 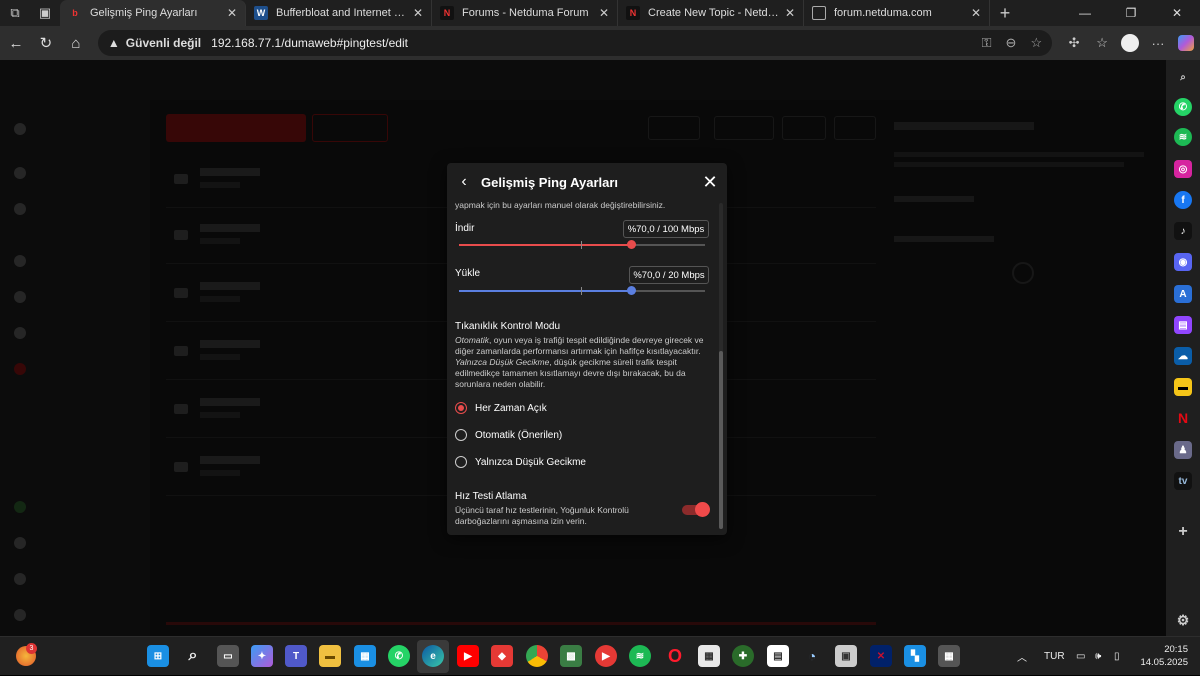 What do you see at coordinates (1186, 43) in the screenshot?
I see `copilot-icon` at bounding box center [1186, 43].